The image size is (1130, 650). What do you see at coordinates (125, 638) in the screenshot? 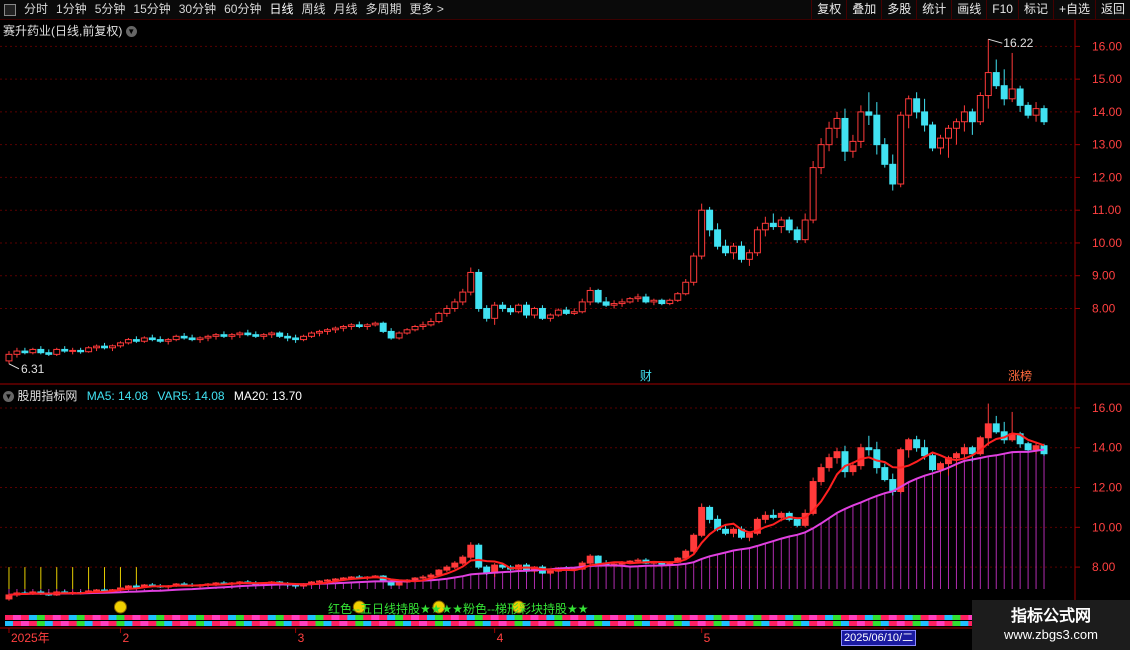
I see `time-axis-label: 2` at bounding box center [125, 638].